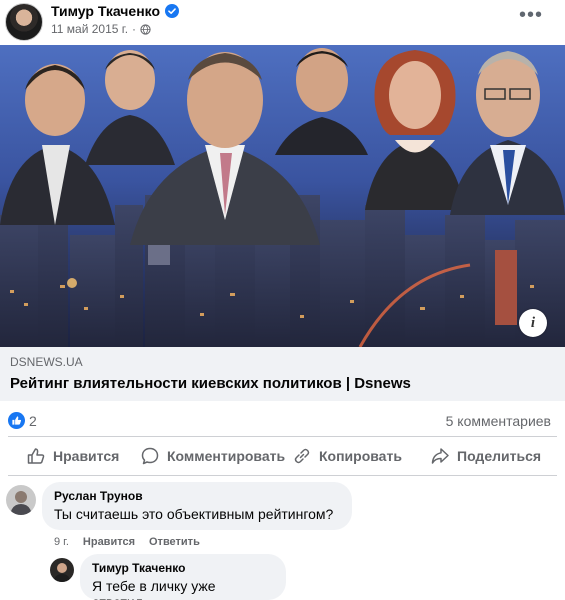 The height and width of the screenshot is (600, 565). What do you see at coordinates (194, 514) in the screenshot?
I see `comment-text: Ты считаешь это объективным рейтингом?` at bounding box center [194, 514].